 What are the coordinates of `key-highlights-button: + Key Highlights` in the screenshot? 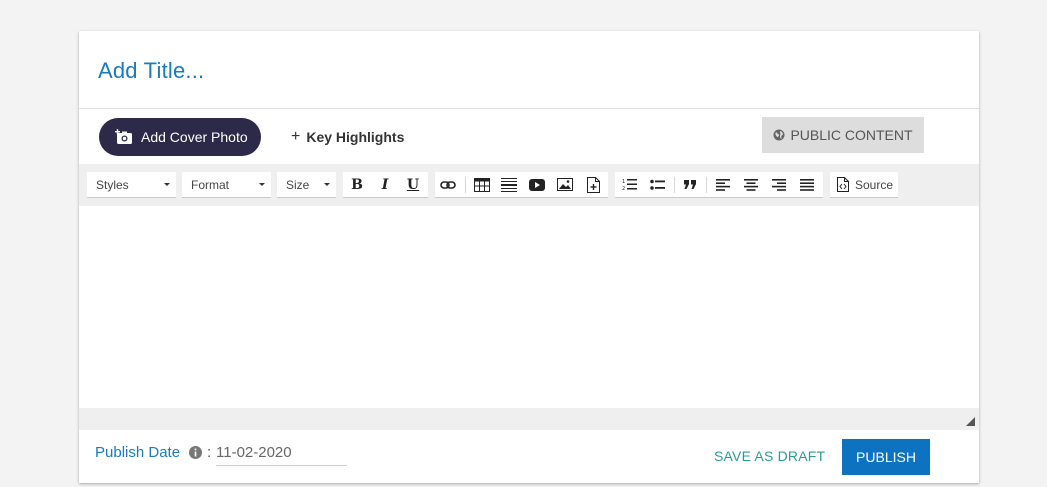 It's located at (347, 137).